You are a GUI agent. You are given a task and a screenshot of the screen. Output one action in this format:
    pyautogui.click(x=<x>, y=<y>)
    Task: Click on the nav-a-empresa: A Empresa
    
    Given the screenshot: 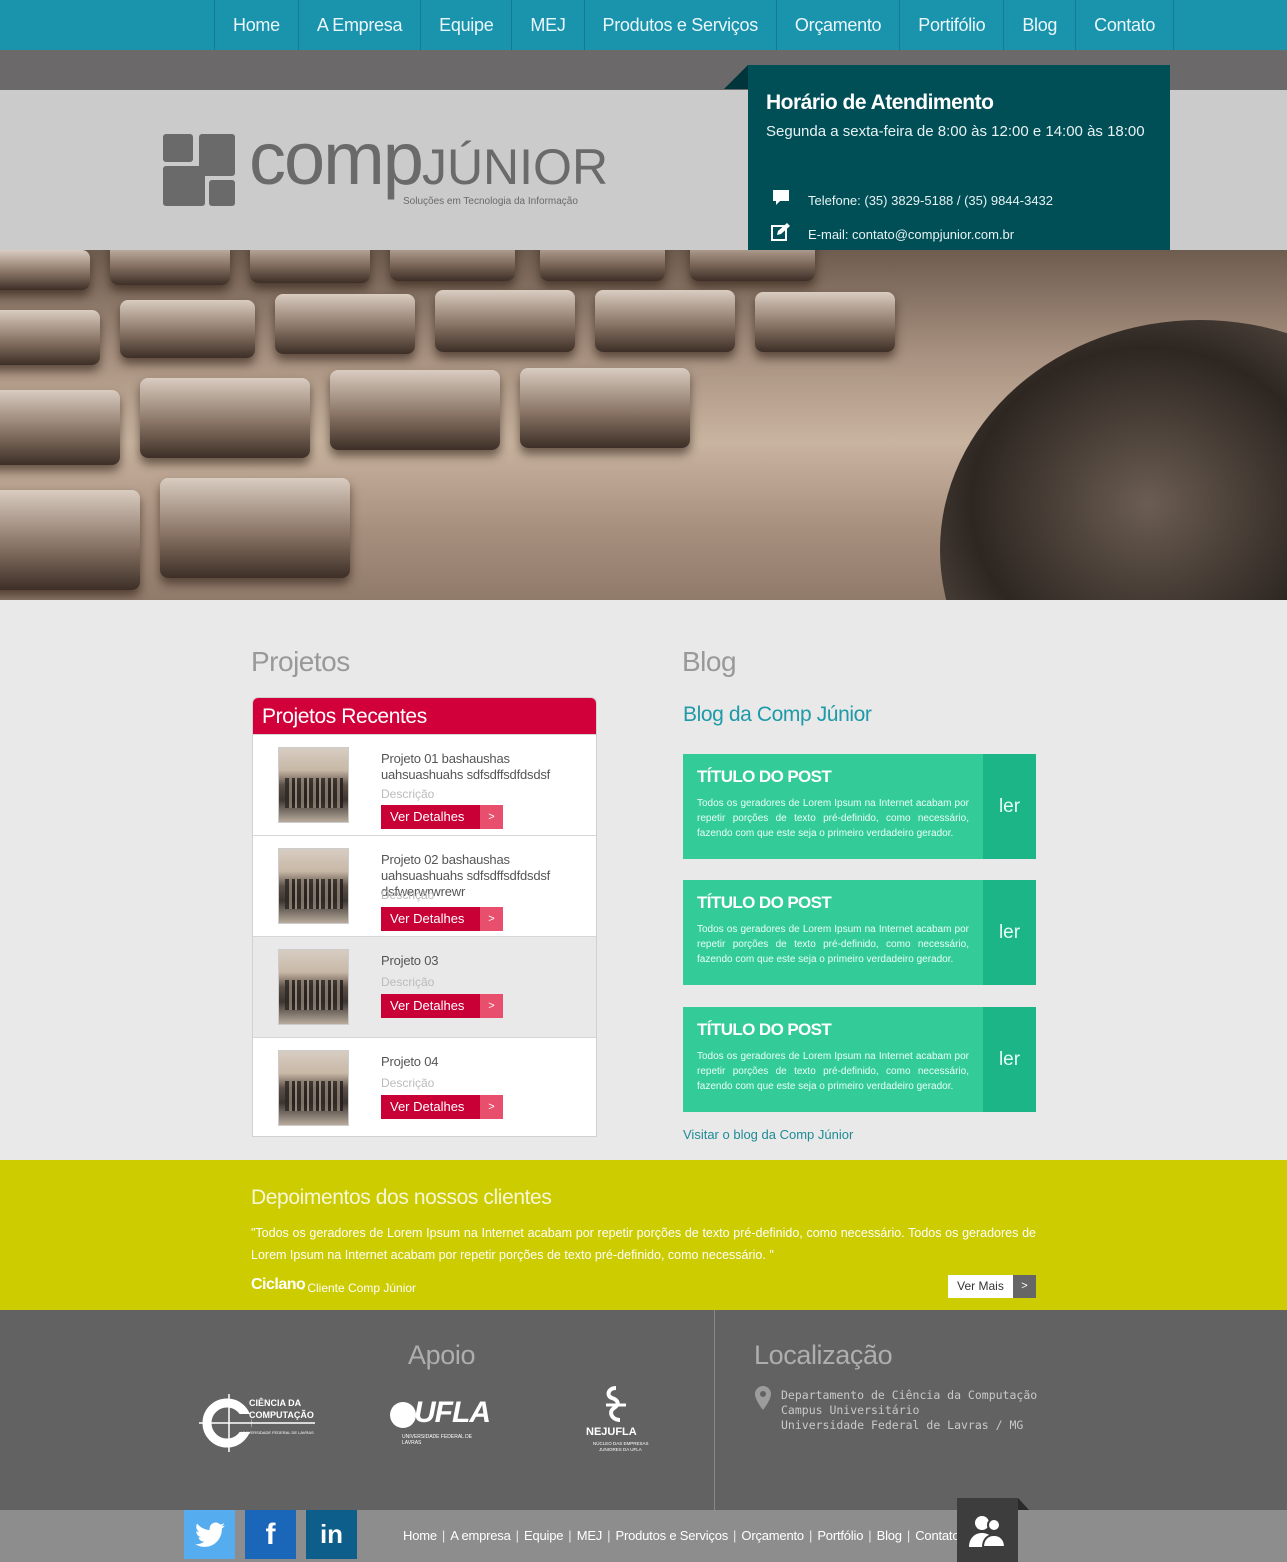 What is the action you would take?
    pyautogui.click(x=360, y=25)
    